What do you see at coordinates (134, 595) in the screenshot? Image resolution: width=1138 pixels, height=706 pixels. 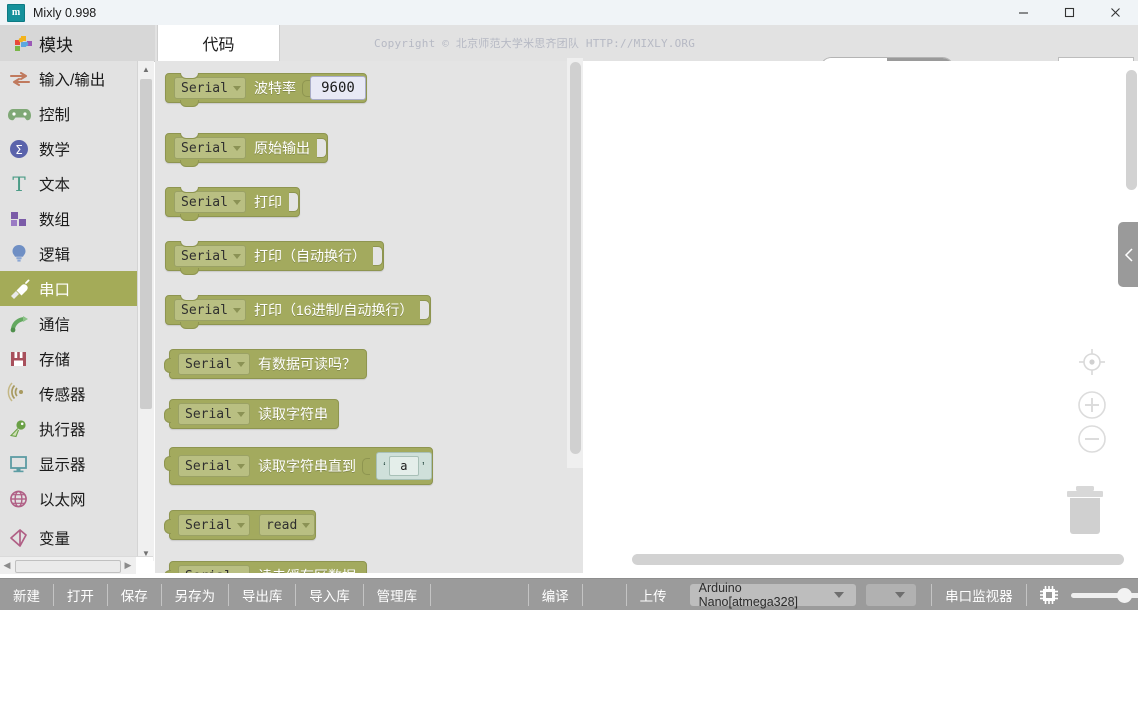 I see `save-button: 保存` at bounding box center [134, 595].